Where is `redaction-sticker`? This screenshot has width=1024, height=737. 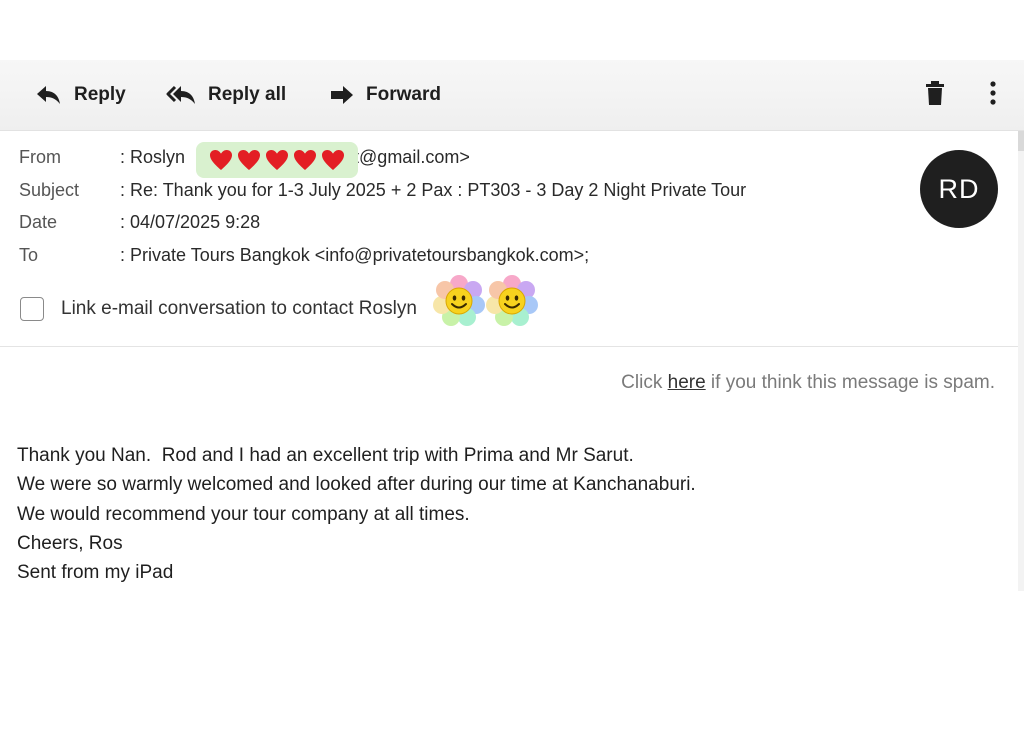 redaction-sticker is located at coordinates (277, 160).